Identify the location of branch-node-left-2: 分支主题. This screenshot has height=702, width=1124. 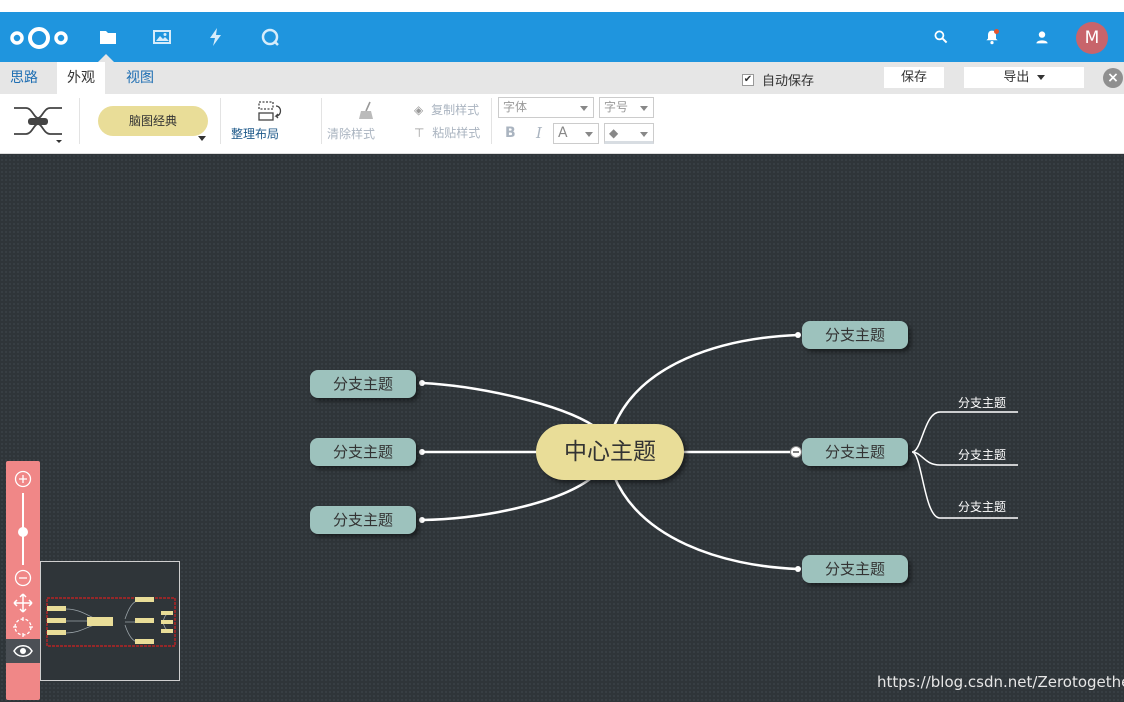
(363, 452).